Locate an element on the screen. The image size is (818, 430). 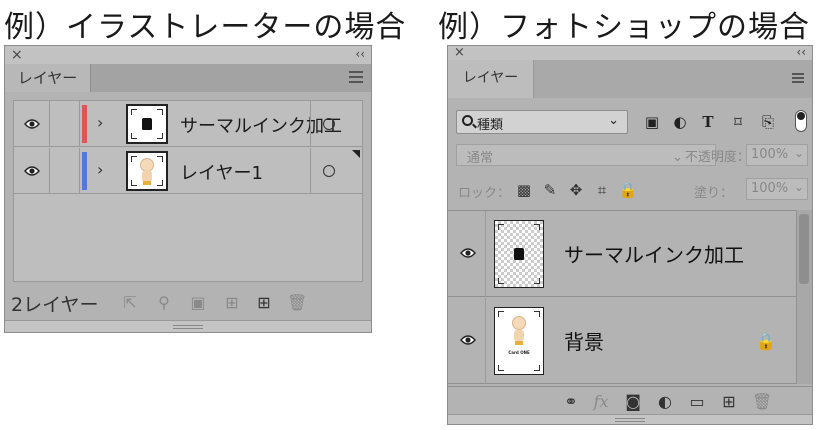
lock-icon: 🔒 is located at coordinates (766, 341).